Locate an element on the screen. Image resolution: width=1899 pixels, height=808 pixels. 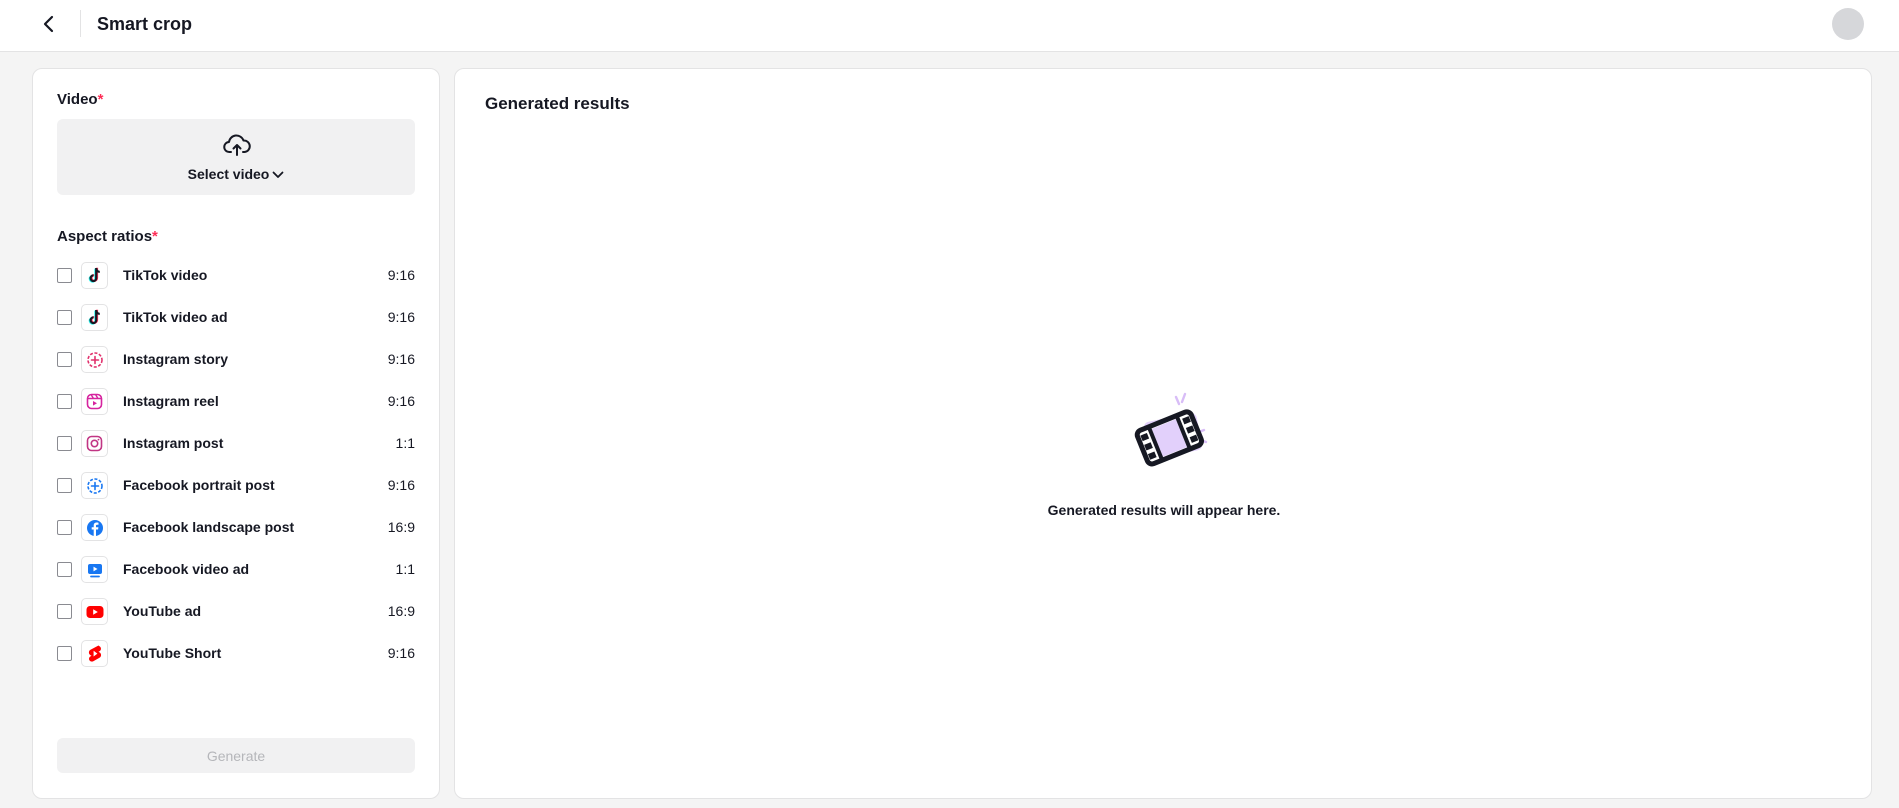
aspect-option-name: Instagram post is located at coordinates (173, 443).